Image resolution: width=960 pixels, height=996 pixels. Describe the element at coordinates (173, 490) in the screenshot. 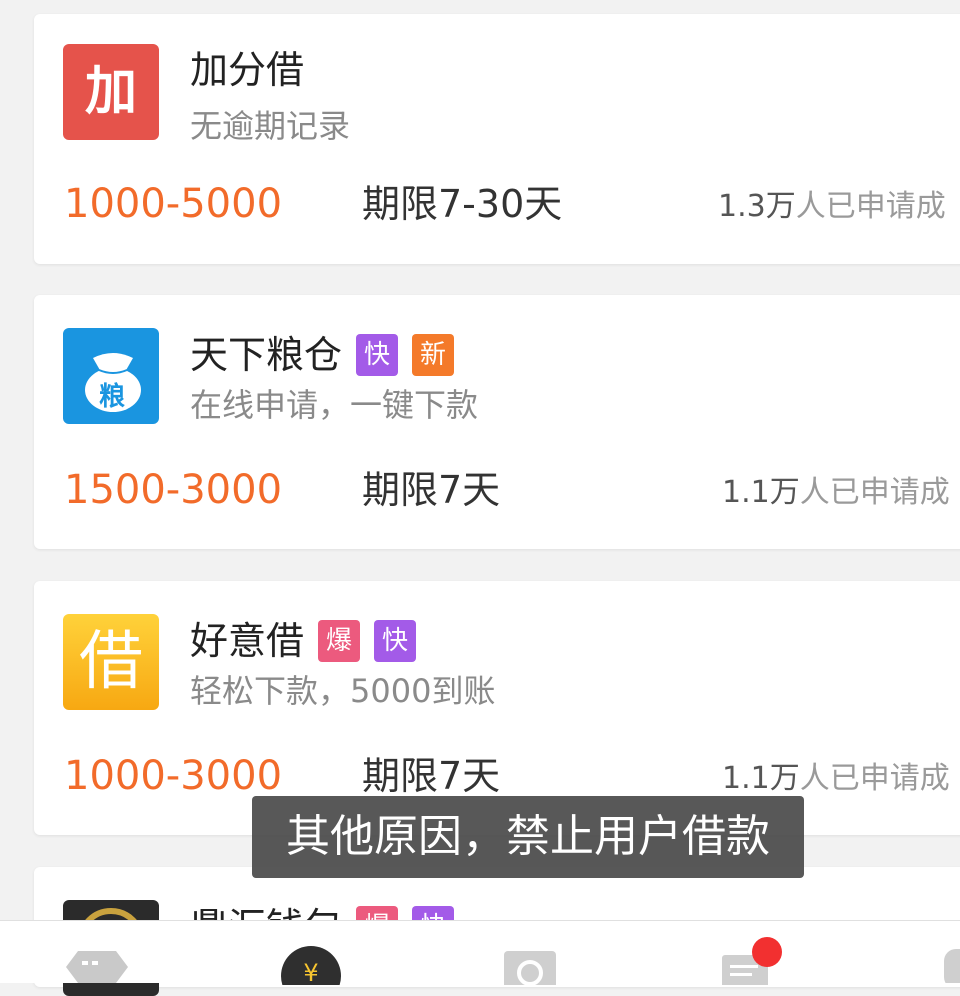

I see `loan-amount: 1500-3000` at that location.